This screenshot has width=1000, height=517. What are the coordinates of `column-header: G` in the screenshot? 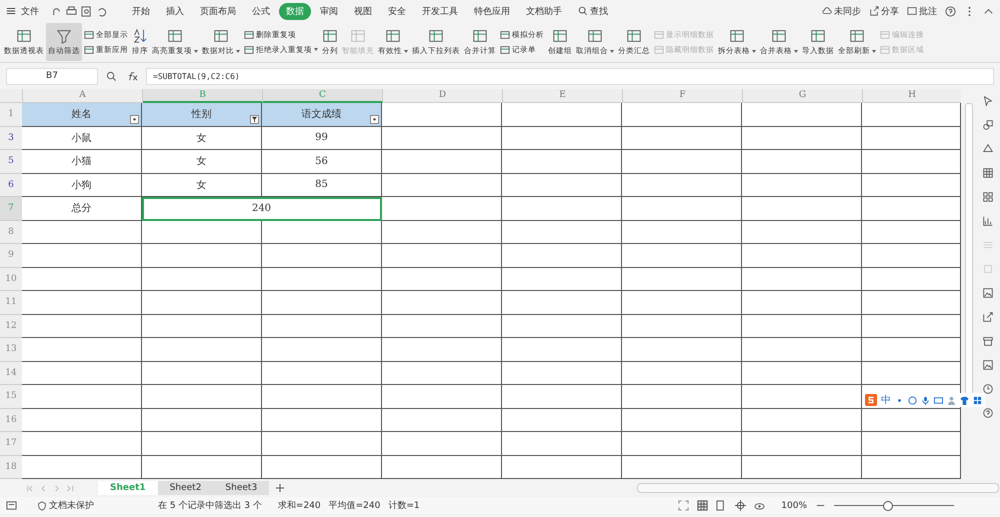 It's located at (803, 96).